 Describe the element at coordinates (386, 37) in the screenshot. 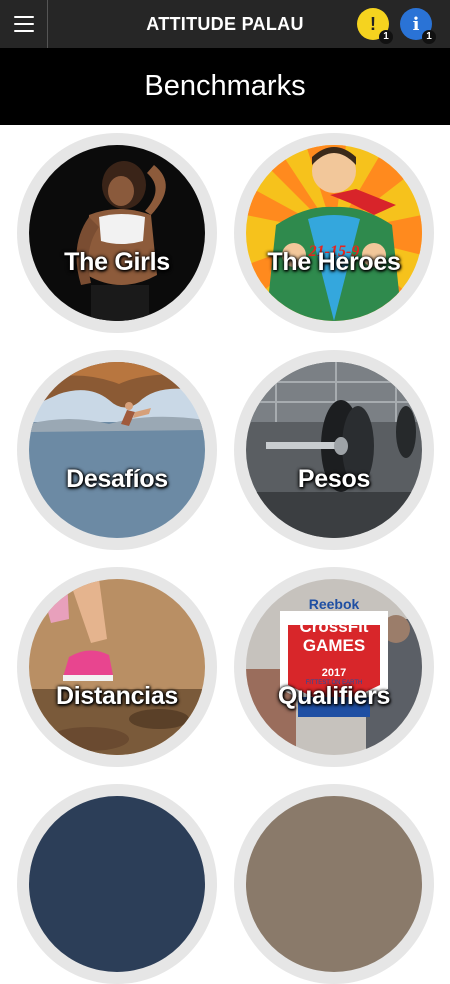

I see `alert-count-badge: 1` at that location.